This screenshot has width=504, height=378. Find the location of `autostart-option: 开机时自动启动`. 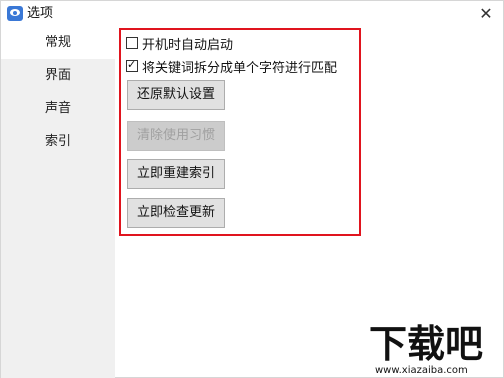

autostart-option: 开机时自动启动 is located at coordinates (180, 43).